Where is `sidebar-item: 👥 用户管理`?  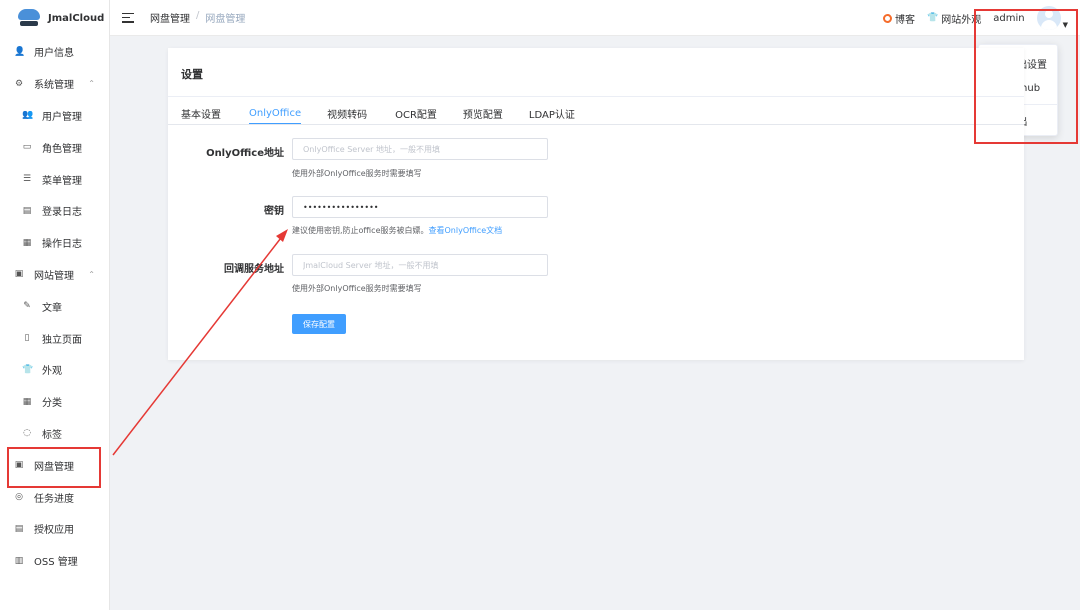 sidebar-item: 👥 用户管理 is located at coordinates (54, 116).